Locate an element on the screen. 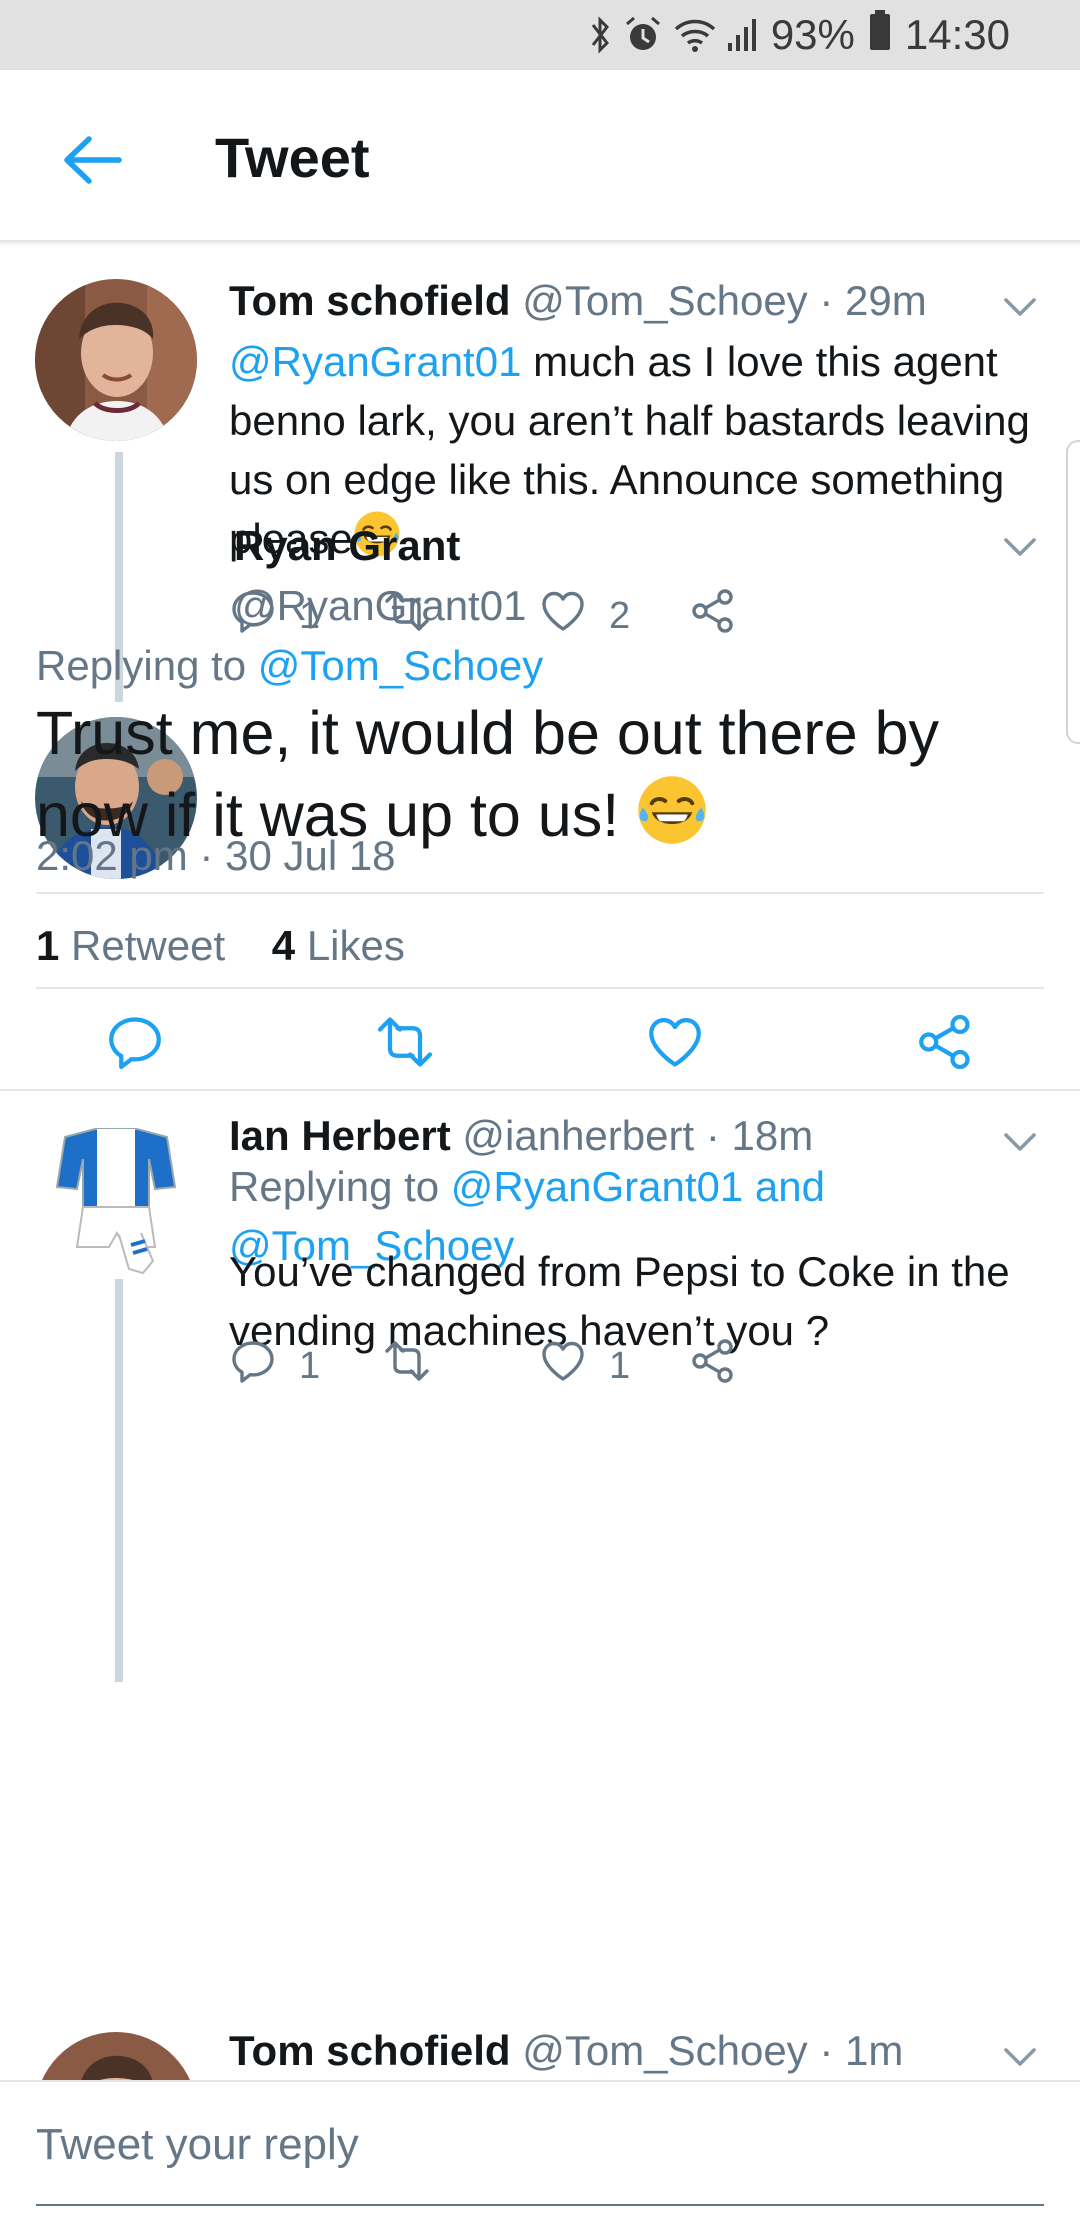  status-time: 14:30 is located at coordinates (957, 34).